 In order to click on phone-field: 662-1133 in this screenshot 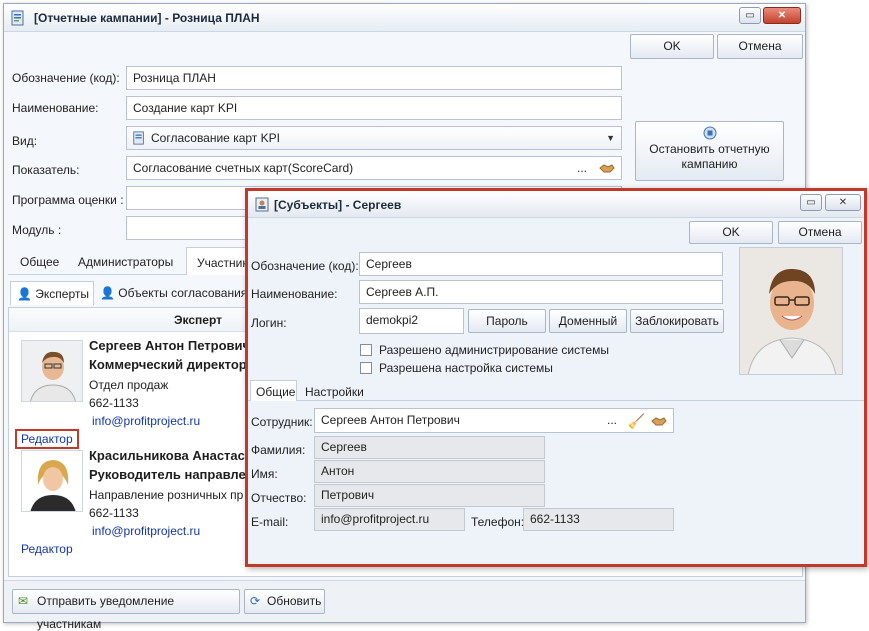, I will do `click(598, 519)`.